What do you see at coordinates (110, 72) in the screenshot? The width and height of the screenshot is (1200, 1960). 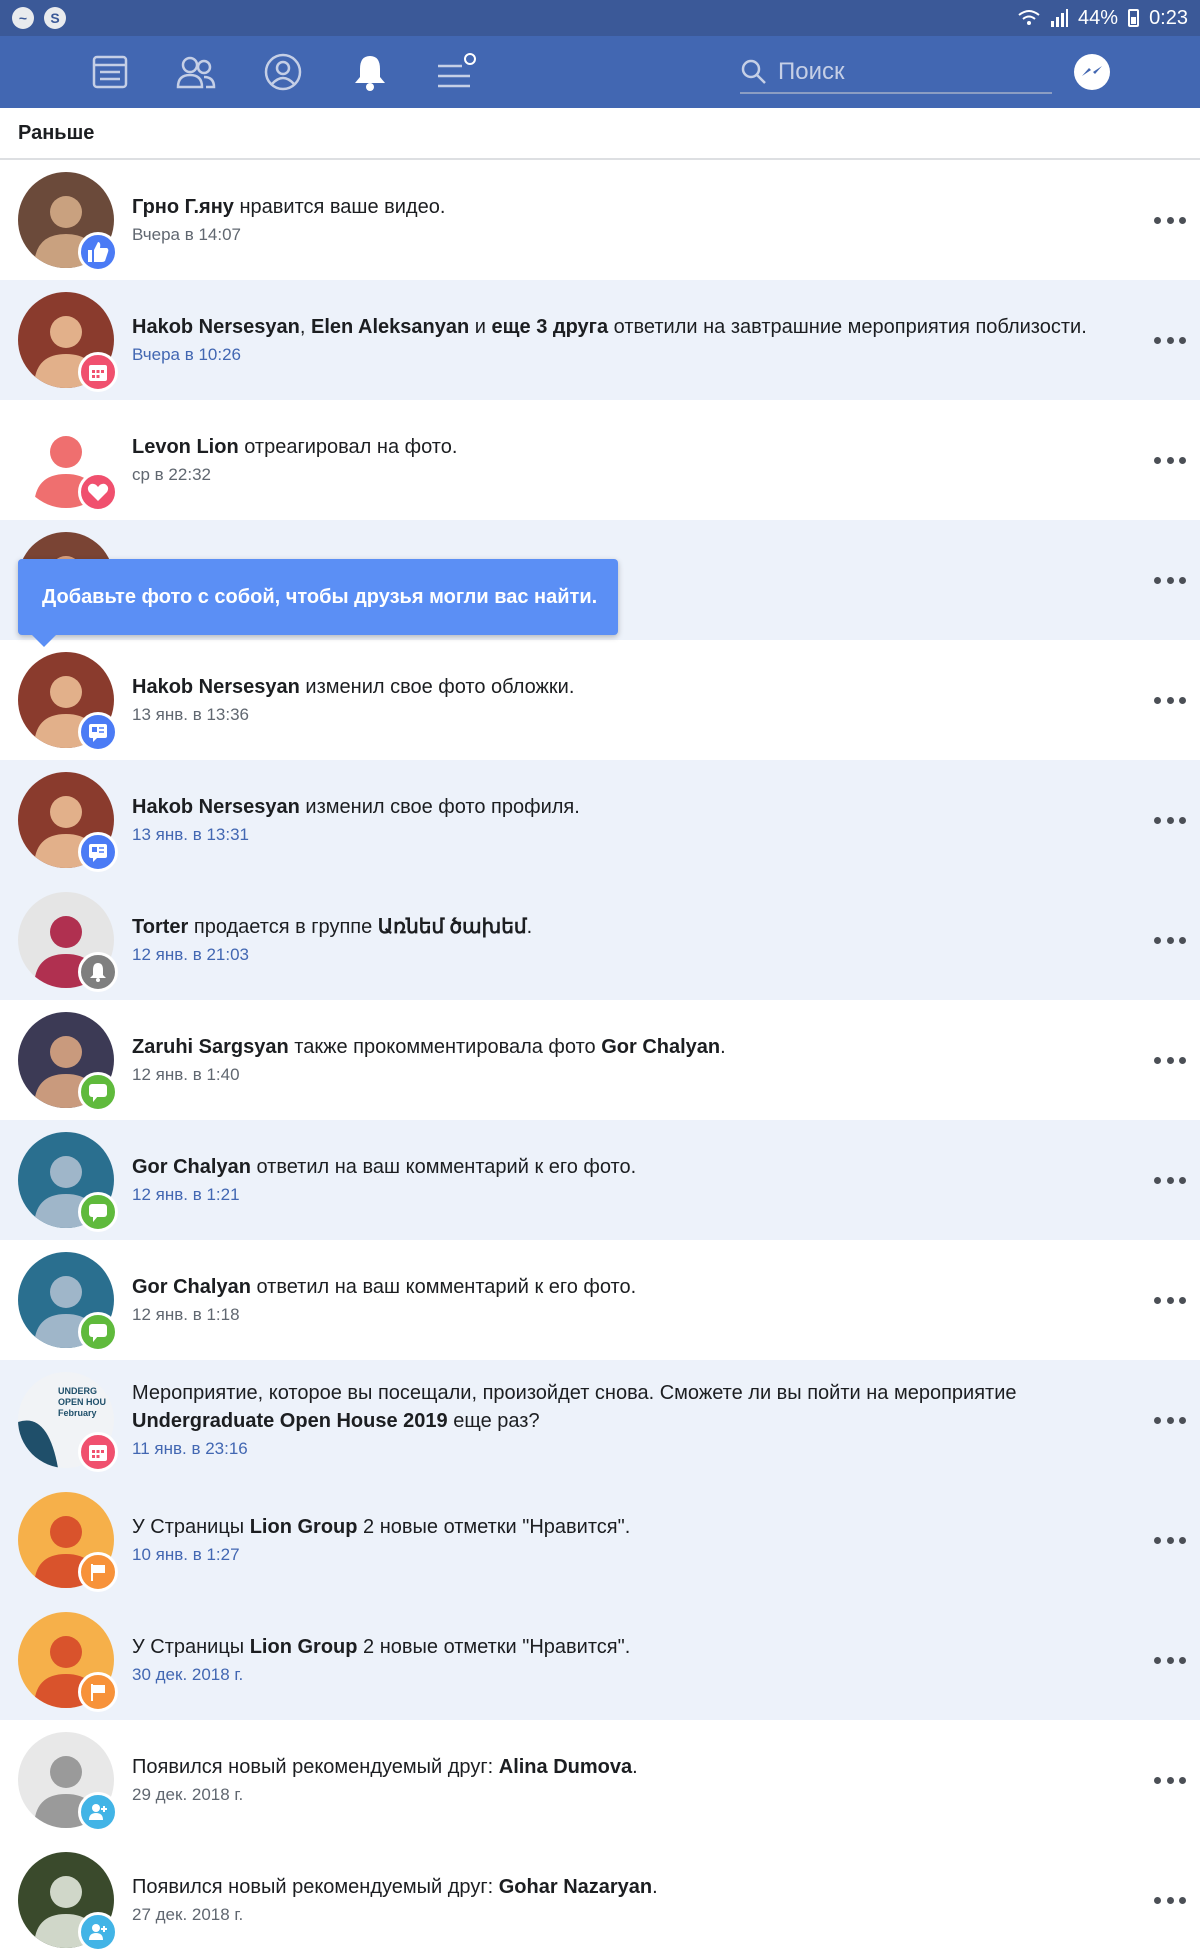 I see `news-feed-icon` at bounding box center [110, 72].